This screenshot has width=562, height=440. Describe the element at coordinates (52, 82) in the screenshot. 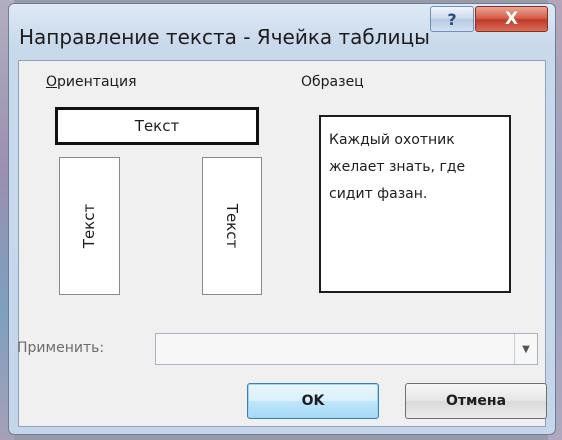

I see `orientation-accel: О` at that location.